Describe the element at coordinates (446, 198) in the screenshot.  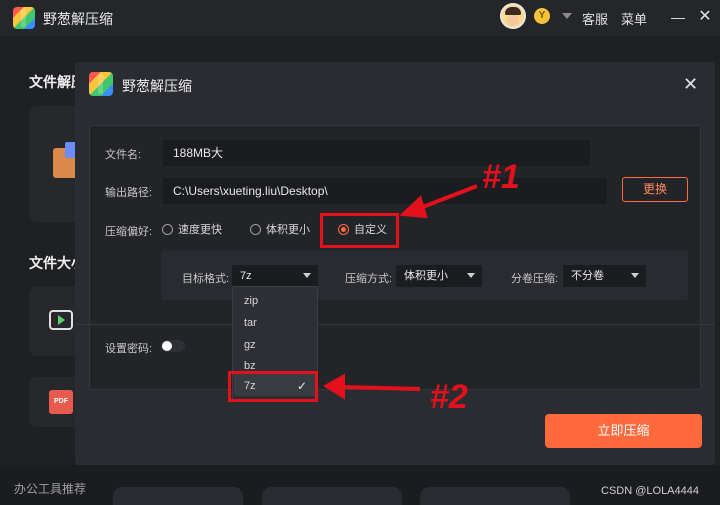
I see `arrow-1-line` at that location.